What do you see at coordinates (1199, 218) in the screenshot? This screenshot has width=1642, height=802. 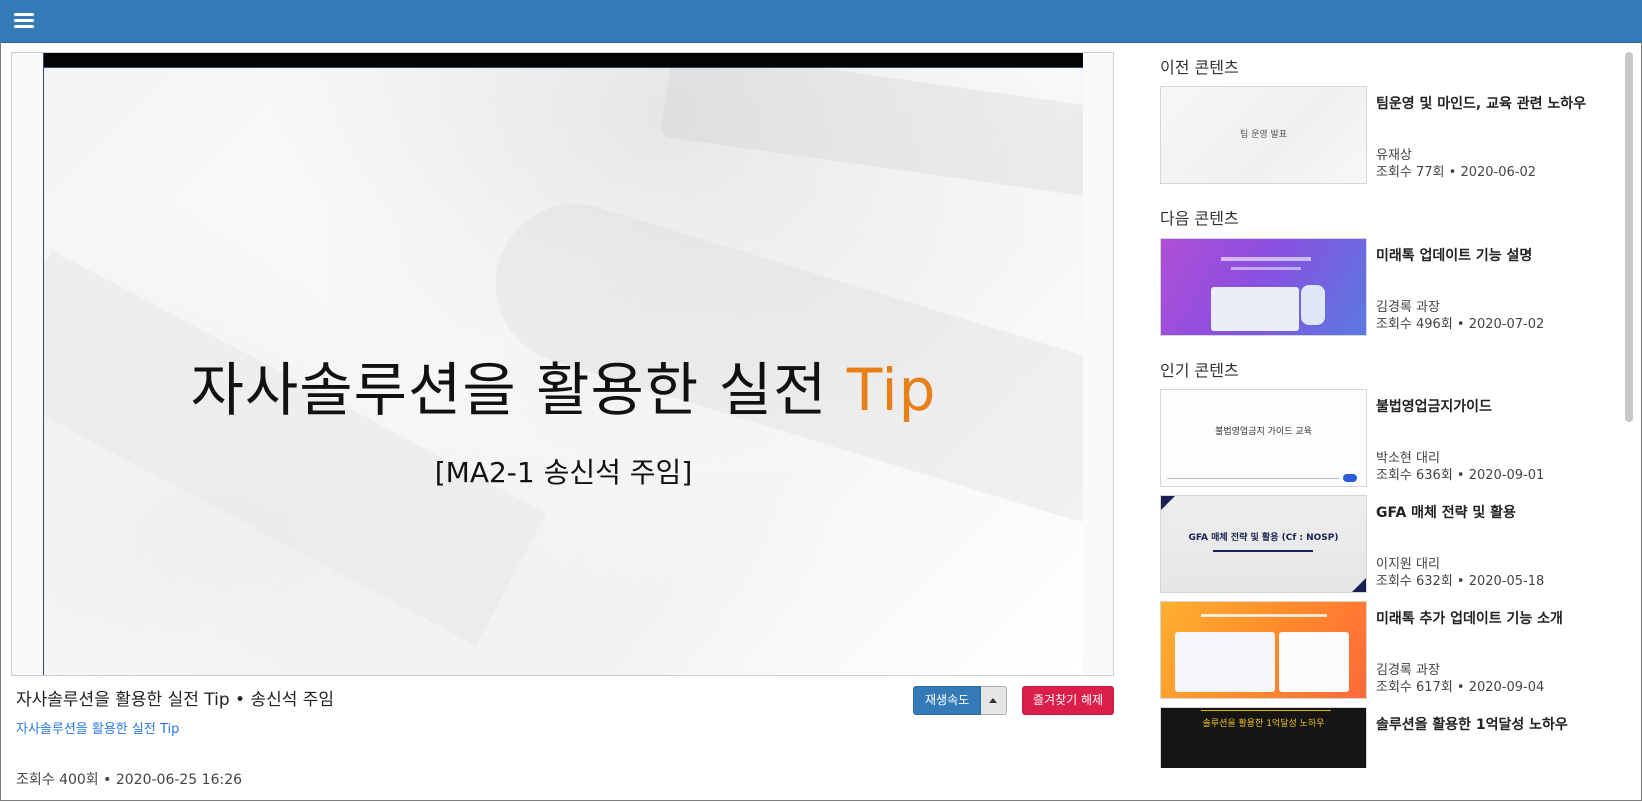 I see `next-content-heading: 다음 콘텐츠` at bounding box center [1199, 218].